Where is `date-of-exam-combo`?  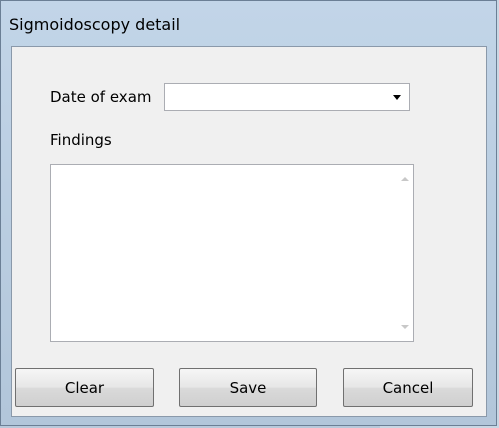
date-of-exam-combo is located at coordinates (287, 97).